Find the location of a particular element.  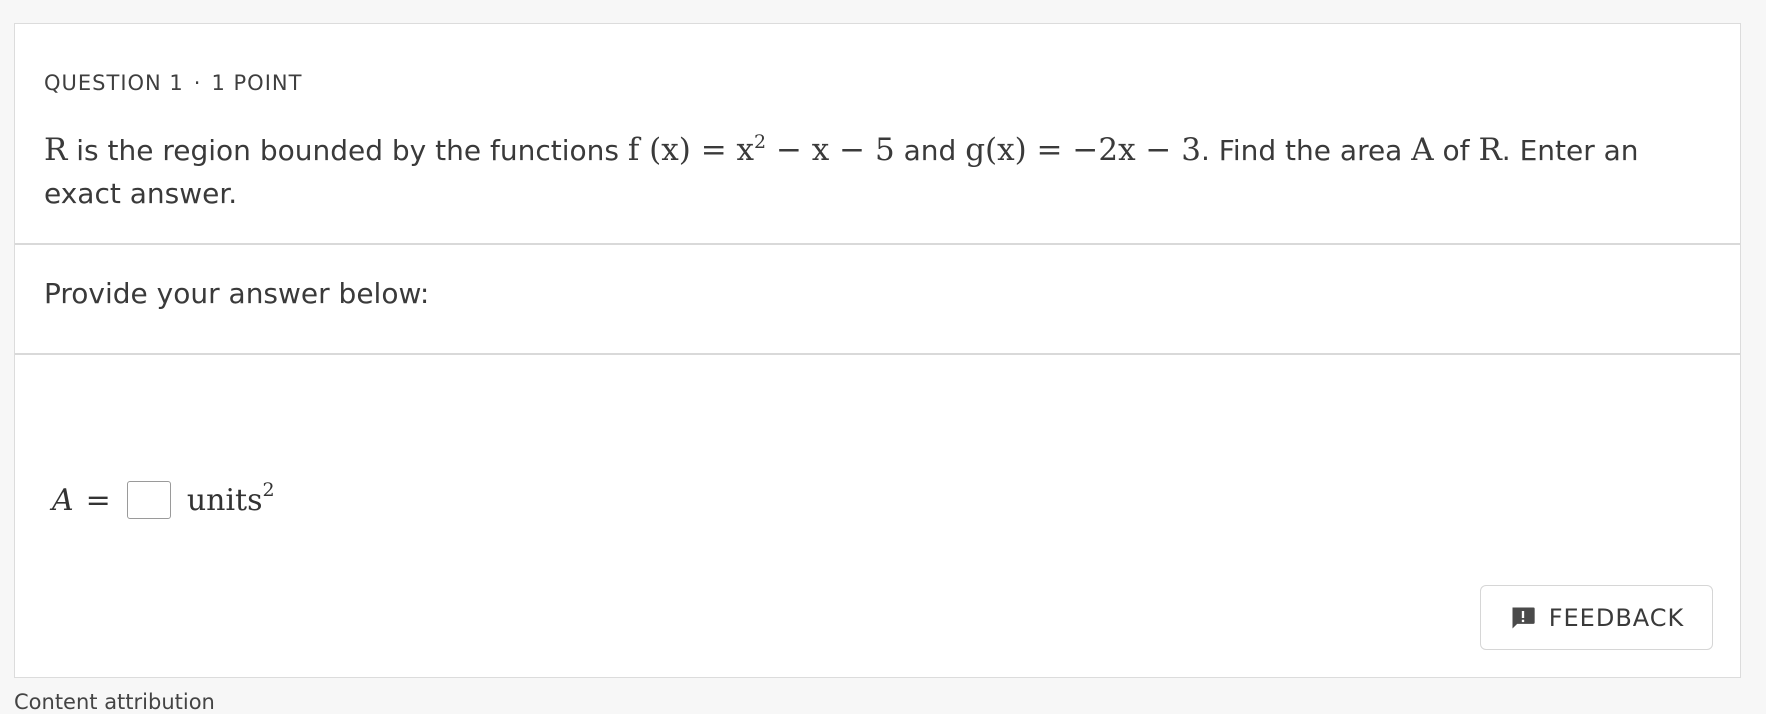

feedback-button: FEEDBACK is located at coordinates (1596, 617).